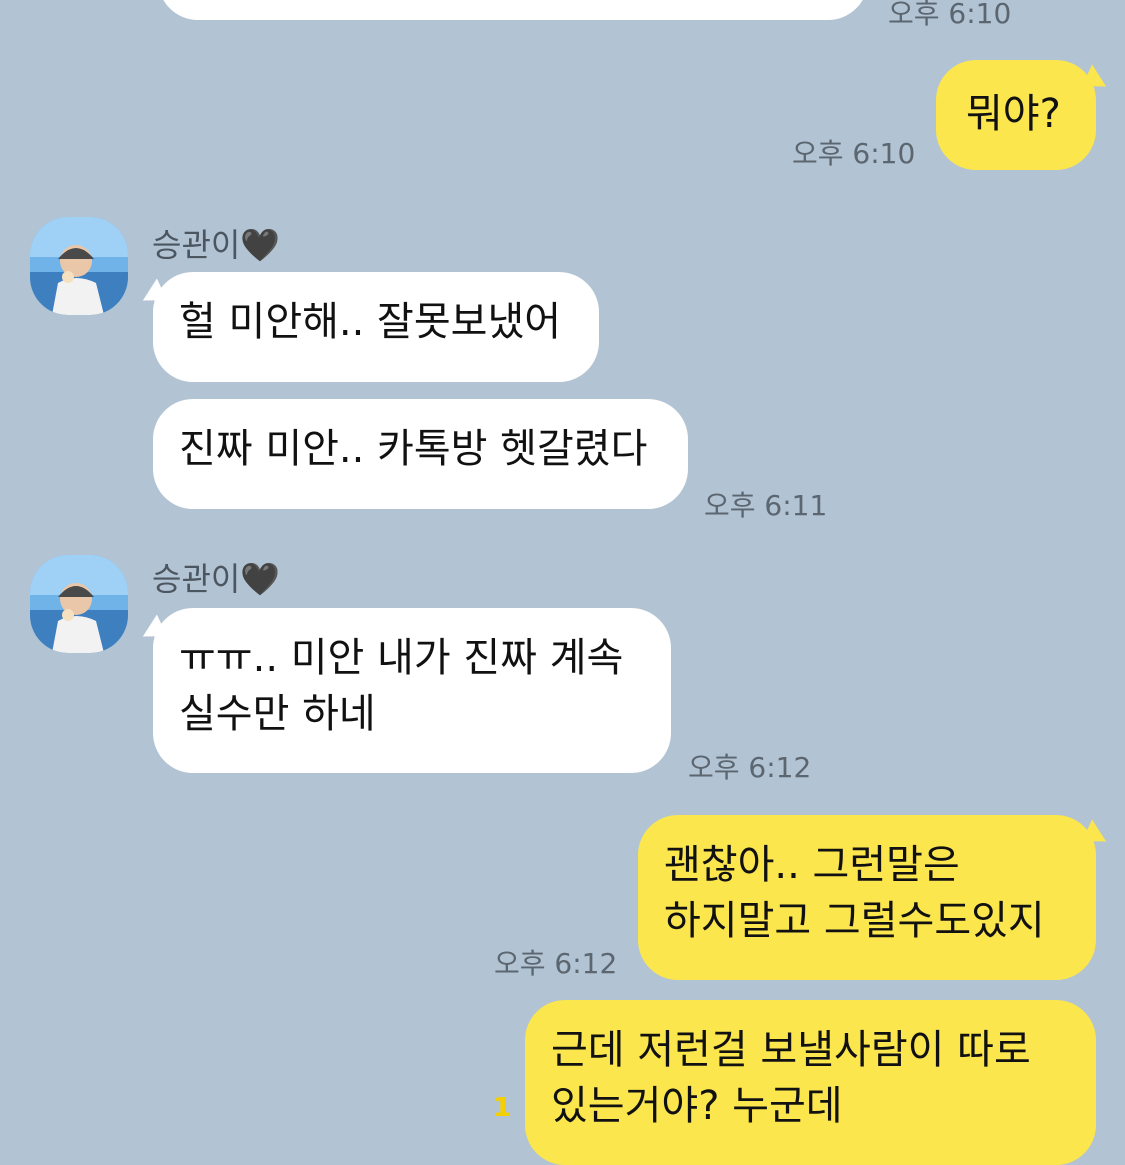  I want to click on outgoing-message-bubble: 뭐야?, so click(1016, 115).